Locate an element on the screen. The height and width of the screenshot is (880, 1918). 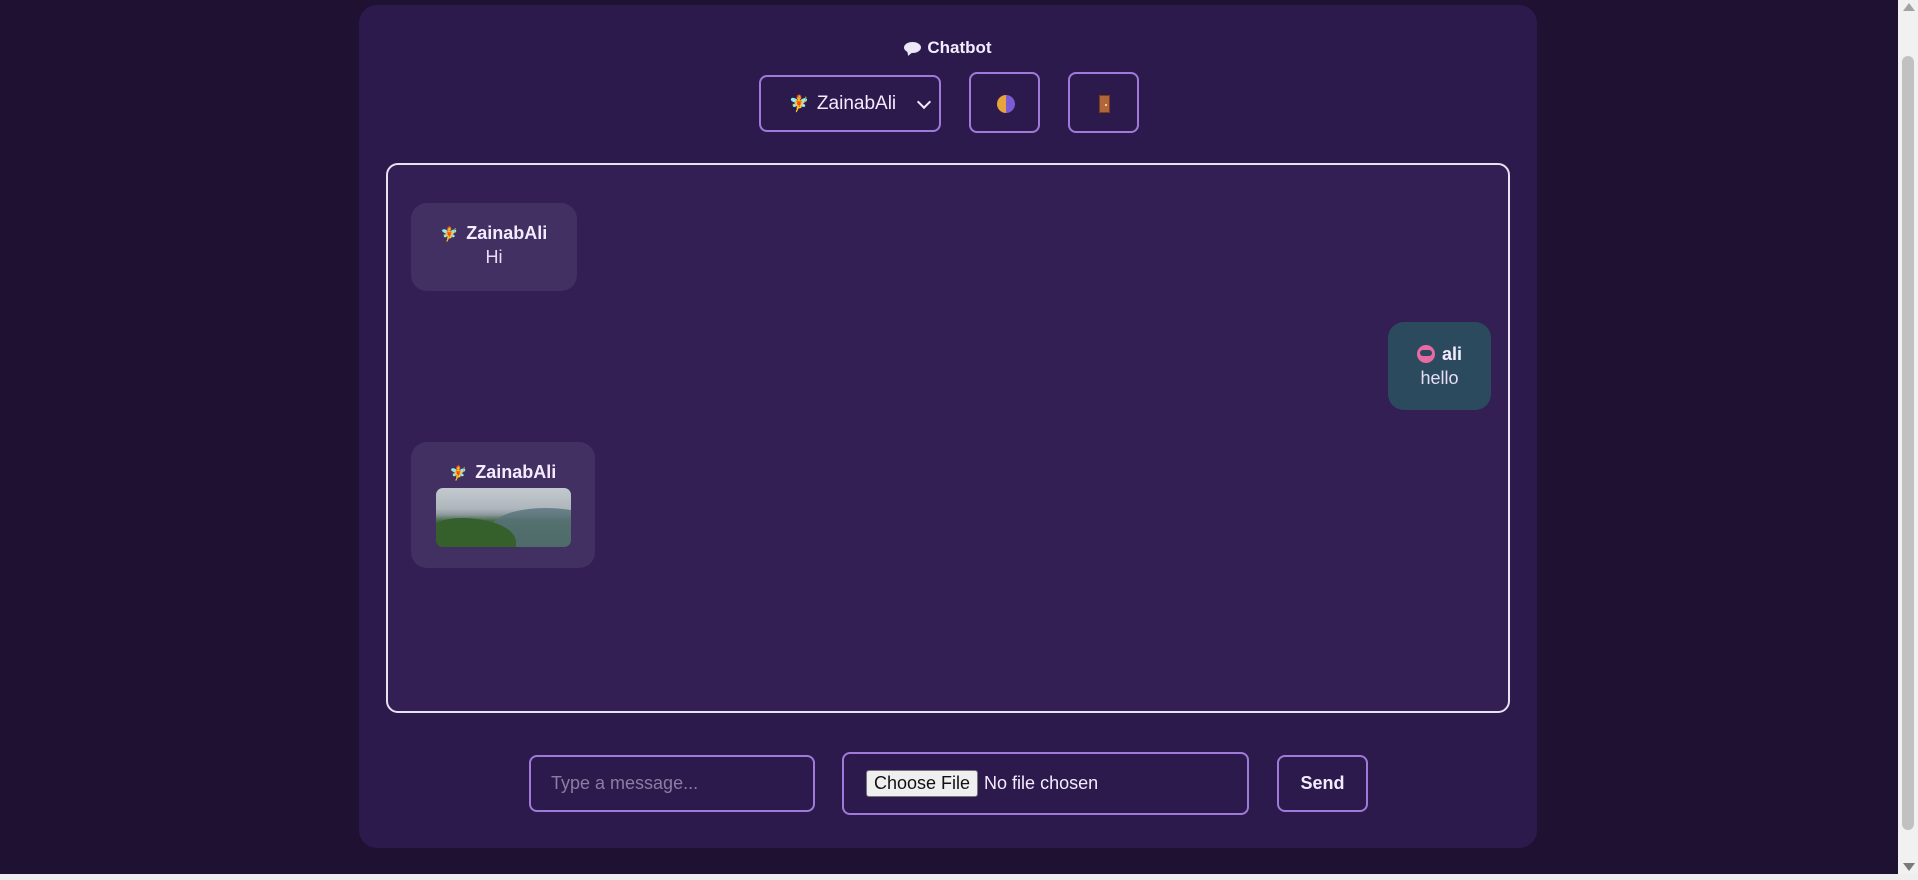
chevron-down-icon is located at coordinates (924, 102).